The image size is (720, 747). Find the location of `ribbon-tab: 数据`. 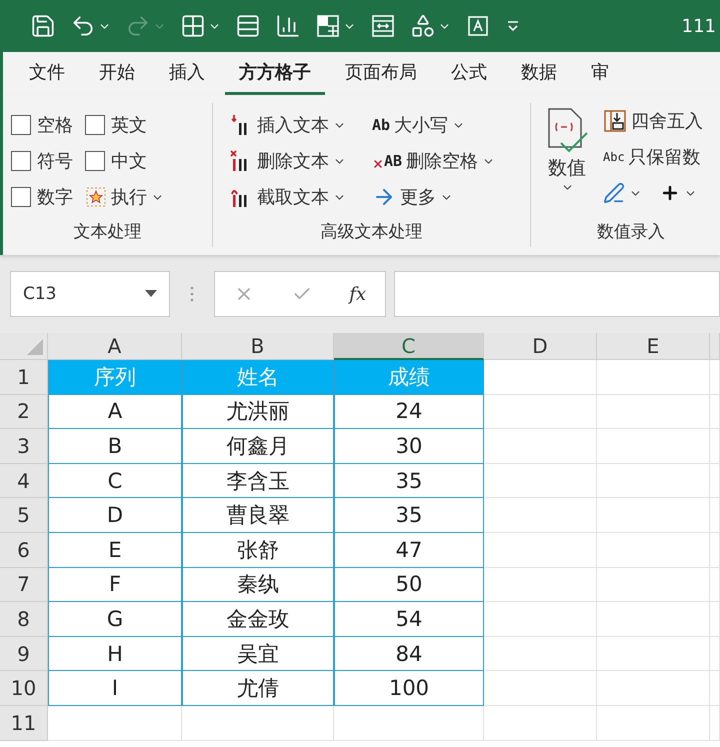

ribbon-tab: 数据 is located at coordinates (539, 73).